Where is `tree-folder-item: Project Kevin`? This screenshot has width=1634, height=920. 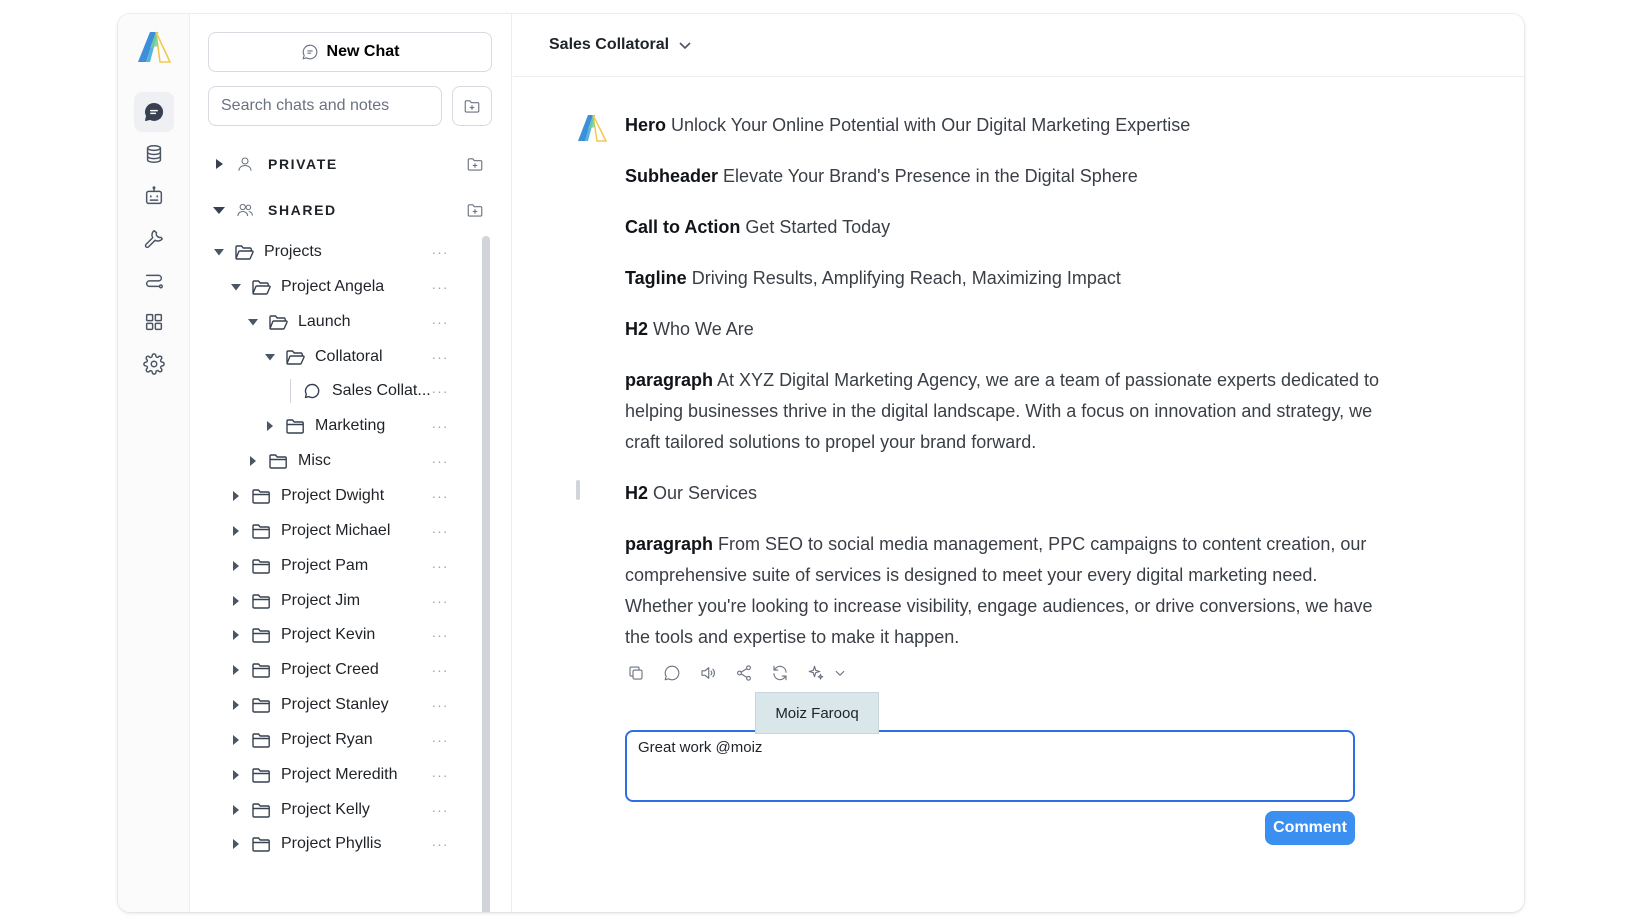
tree-folder-item: Project Kevin is located at coordinates (302, 635).